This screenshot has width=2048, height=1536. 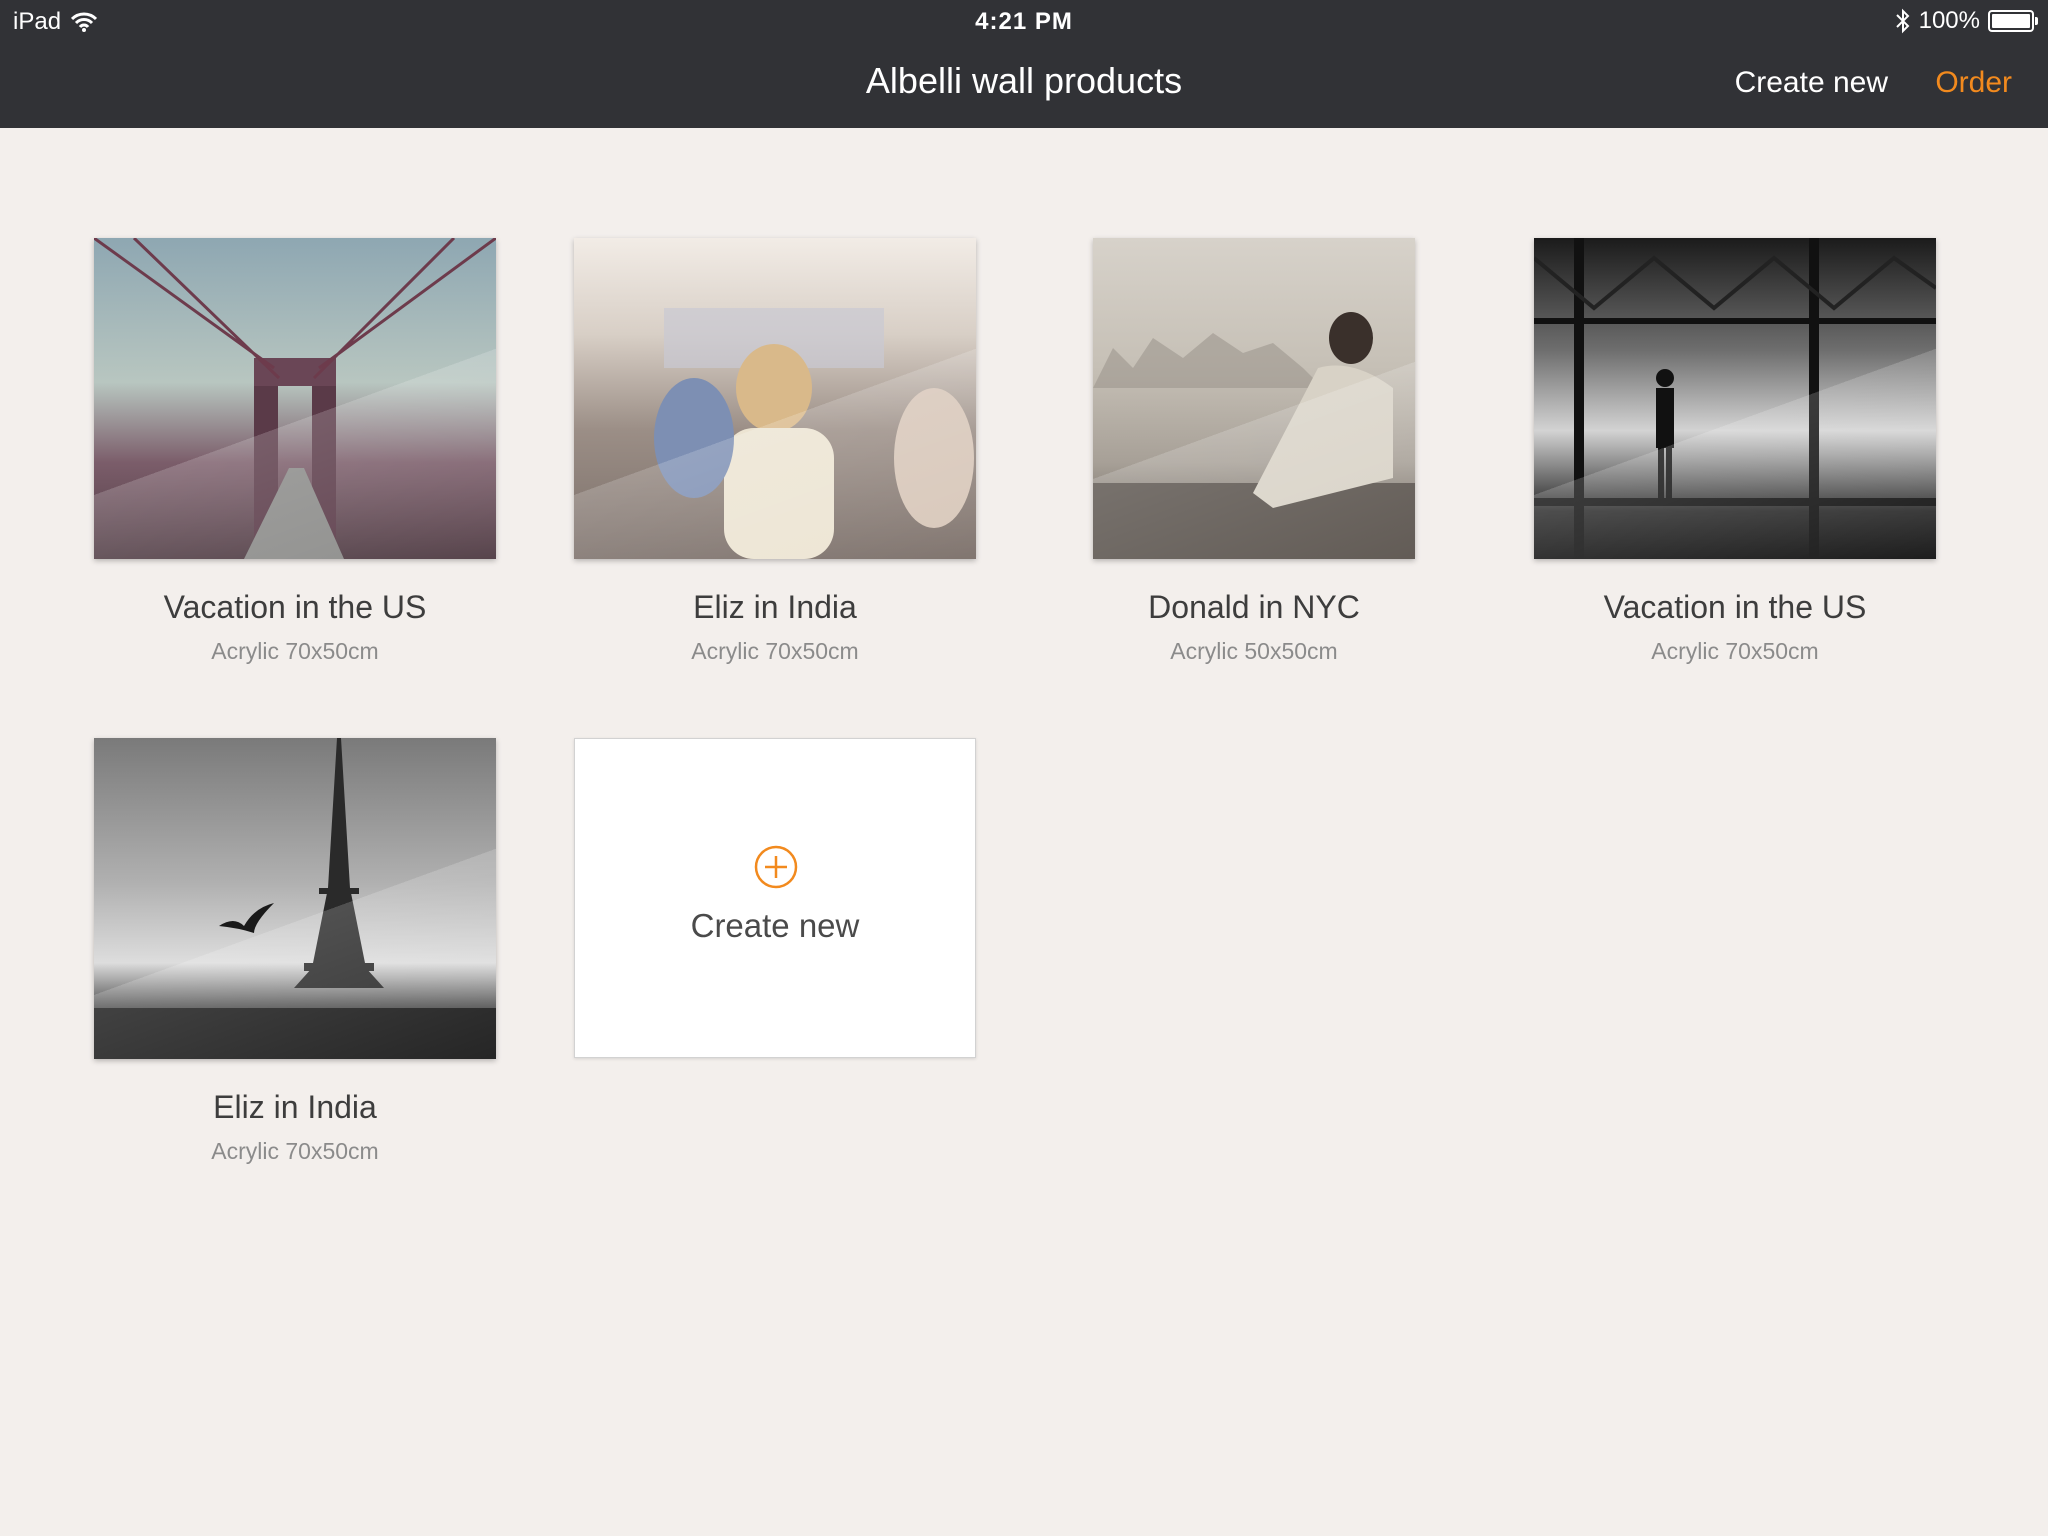 What do you see at coordinates (1811, 83) in the screenshot?
I see `create-new-button: Create new` at bounding box center [1811, 83].